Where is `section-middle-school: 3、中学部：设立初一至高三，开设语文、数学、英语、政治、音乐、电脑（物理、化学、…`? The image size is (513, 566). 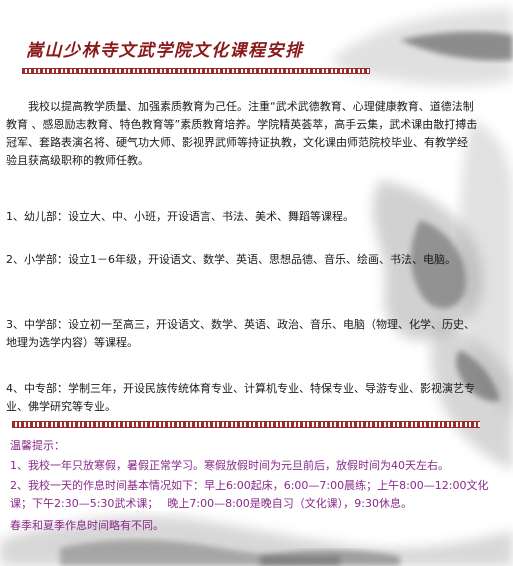 section-middle-school: 3、中学部：设立初一至高三，开设语文、数学、英语、政治、音乐、电脑（物理、化学、… is located at coordinates (240, 333).